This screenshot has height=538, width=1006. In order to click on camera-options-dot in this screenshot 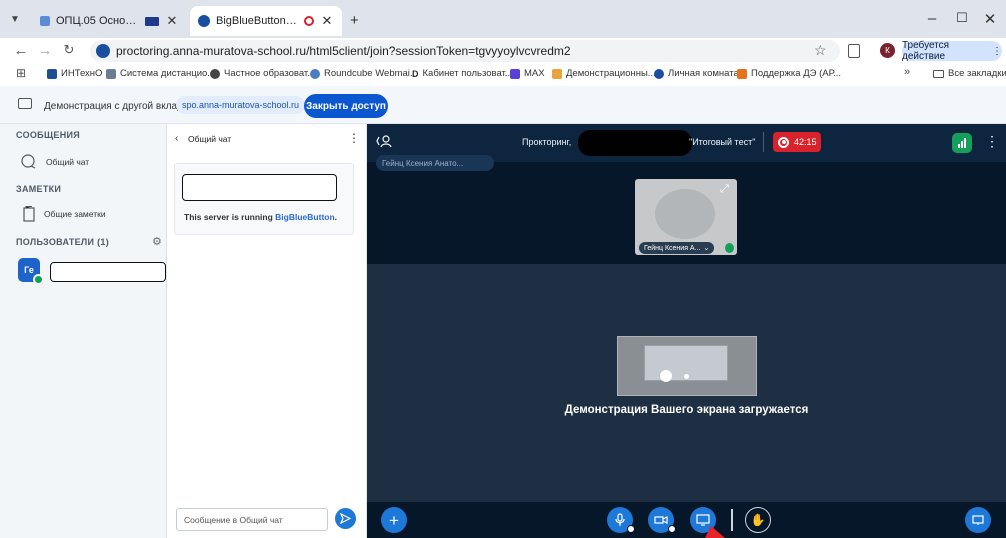, I will do `click(672, 529)`.